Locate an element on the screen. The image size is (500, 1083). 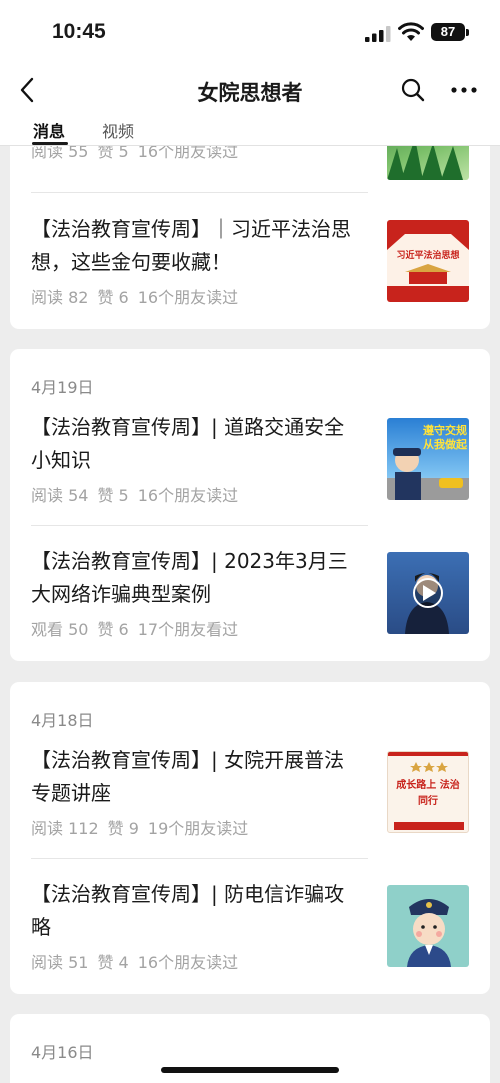
like-count: 赞 5 is located at coordinates (113, 495).